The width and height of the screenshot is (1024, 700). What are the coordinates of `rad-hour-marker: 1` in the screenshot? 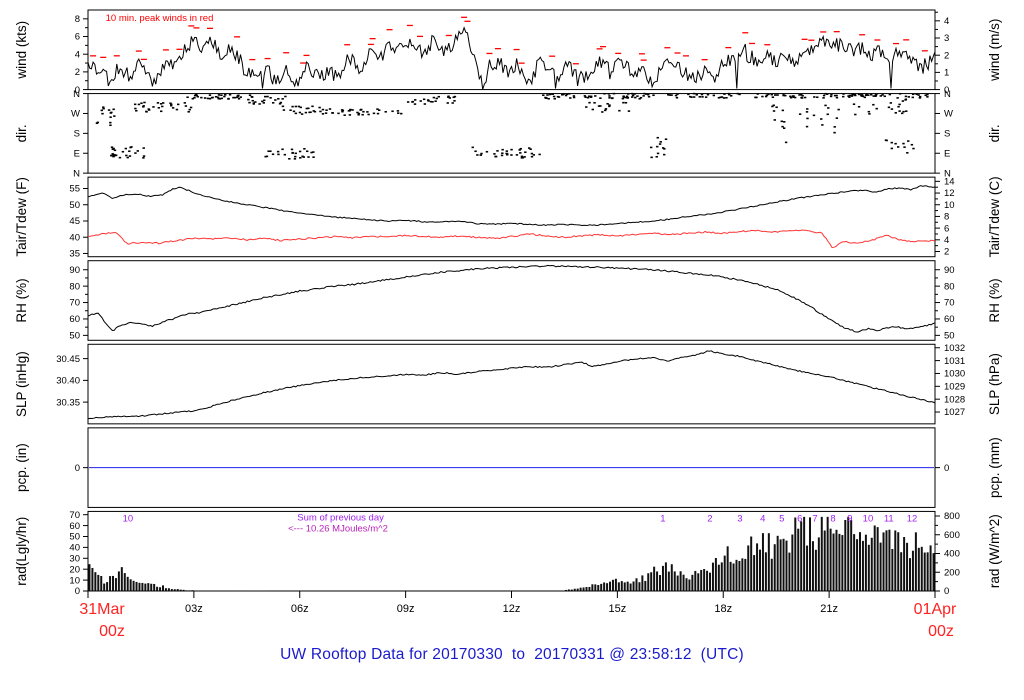 It's located at (662, 518).